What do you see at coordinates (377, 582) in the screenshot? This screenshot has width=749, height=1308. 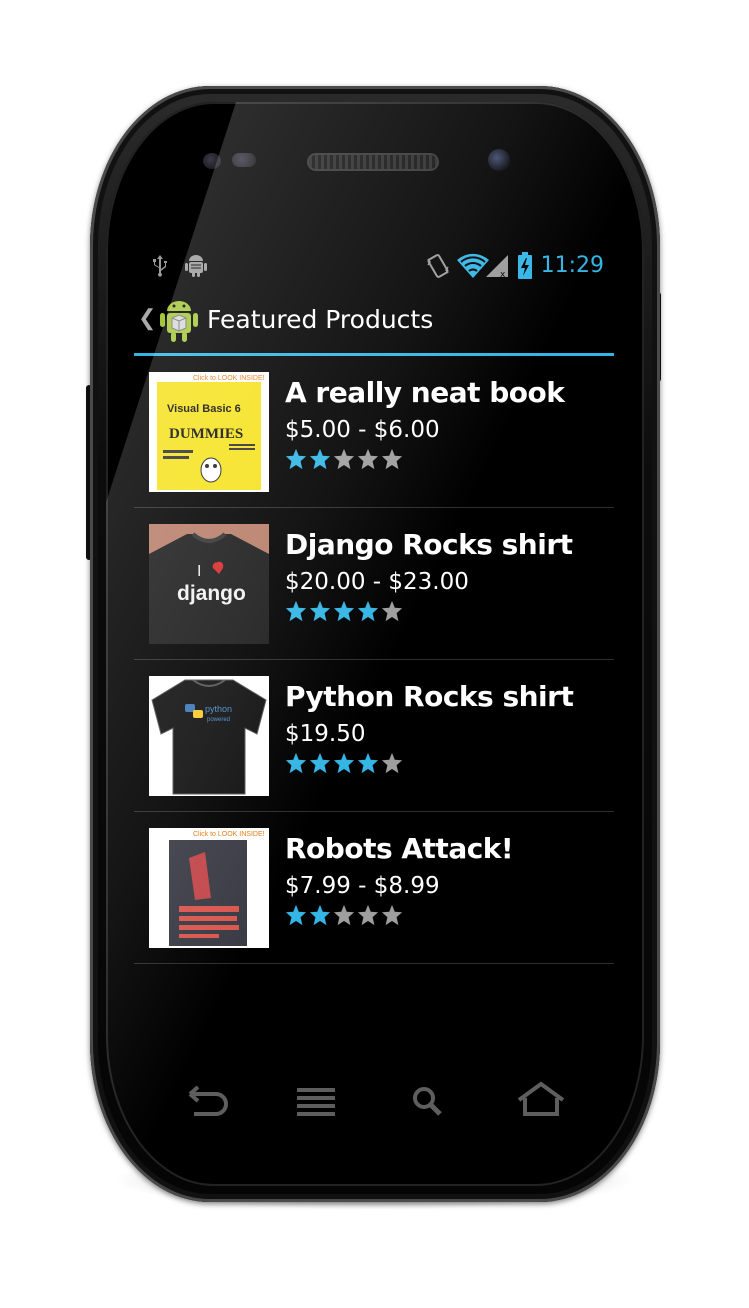 I see `product-price: $20.00 - $23.00` at bounding box center [377, 582].